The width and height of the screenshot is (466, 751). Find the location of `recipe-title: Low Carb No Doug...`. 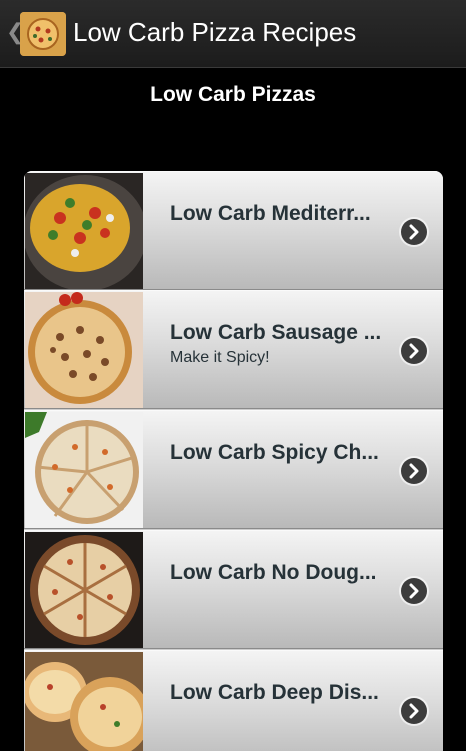

recipe-title: Low Carb No Doug... is located at coordinates (273, 572).